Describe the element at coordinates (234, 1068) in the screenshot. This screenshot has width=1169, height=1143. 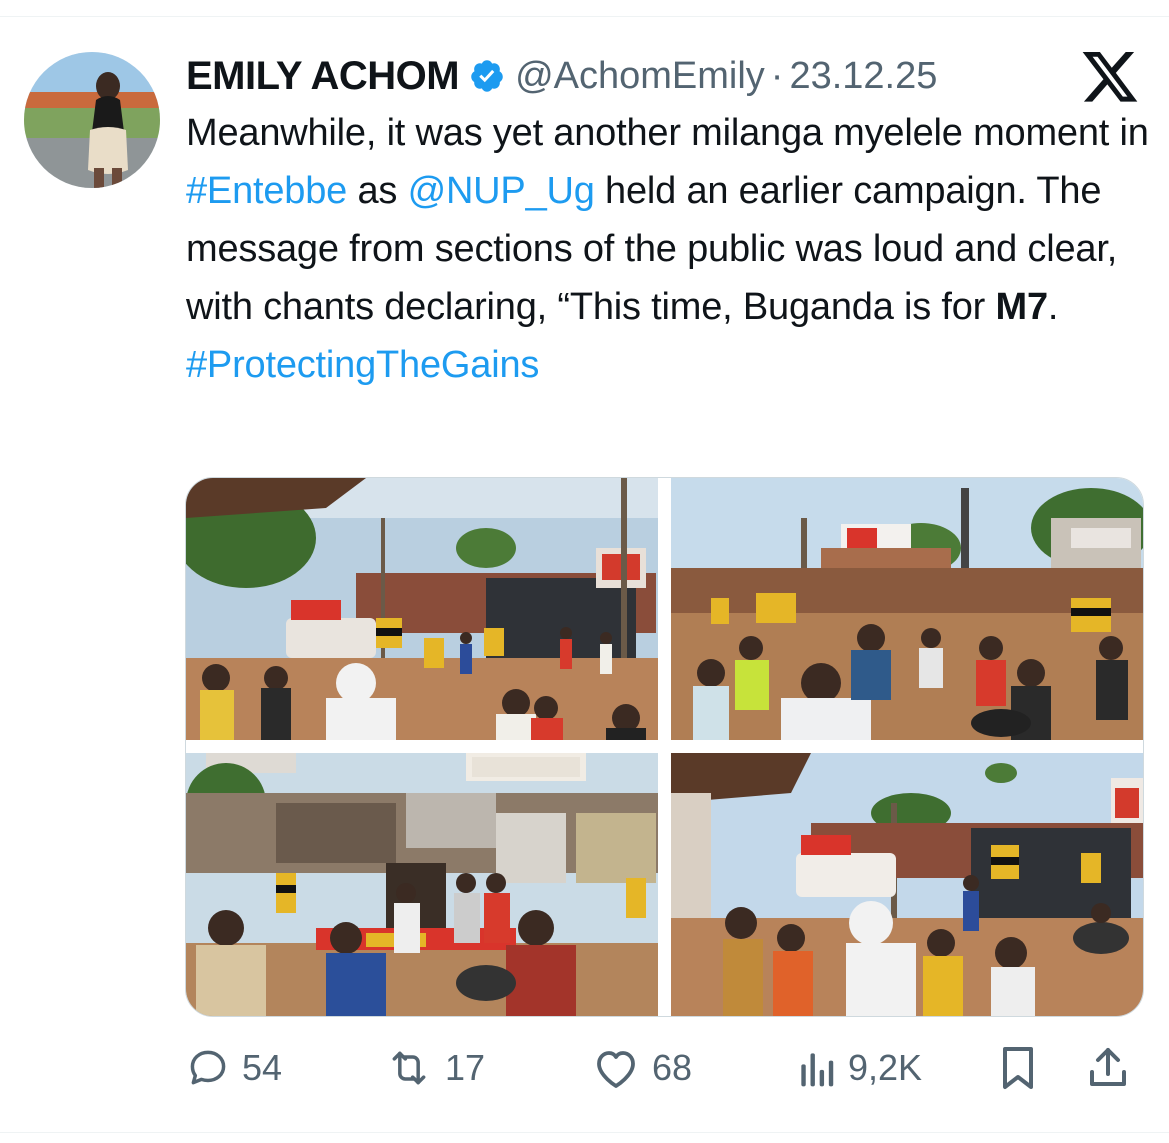
I see `reply-button: 54` at that location.